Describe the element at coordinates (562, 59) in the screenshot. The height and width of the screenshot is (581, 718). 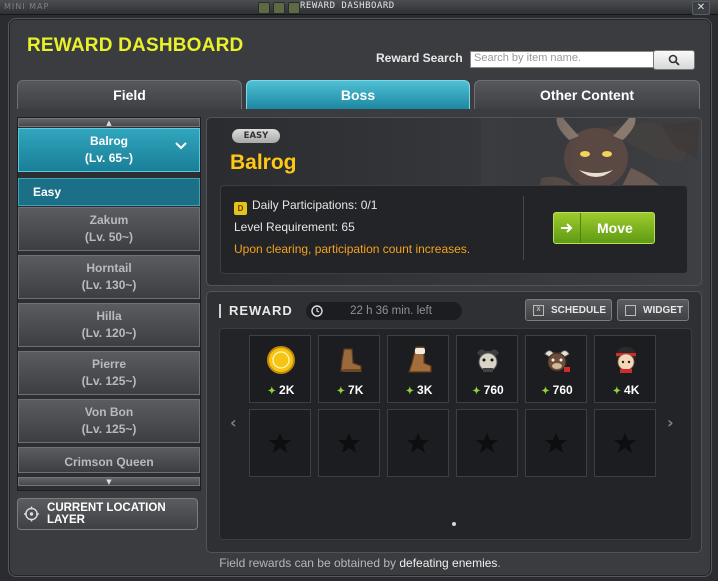
I see `search-input: Search by item name.` at that location.